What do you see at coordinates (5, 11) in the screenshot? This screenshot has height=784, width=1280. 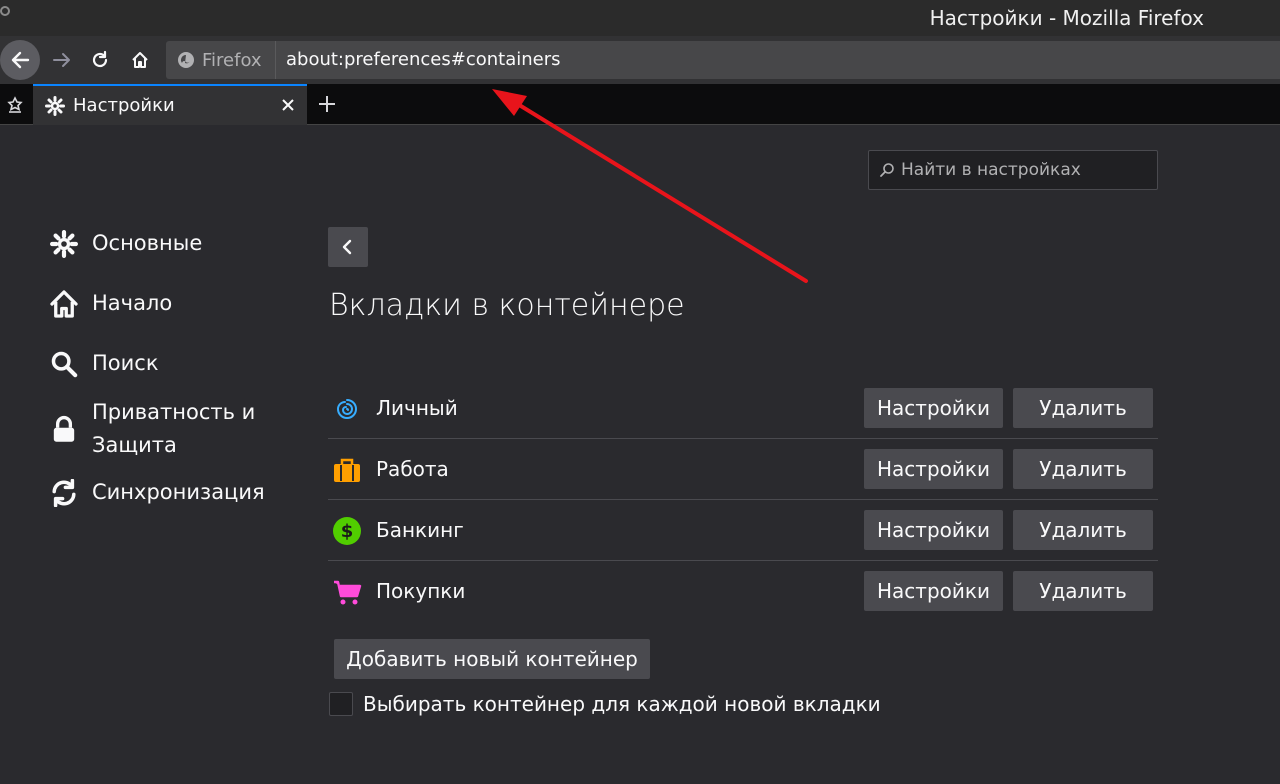 I see `window-menu-icon` at bounding box center [5, 11].